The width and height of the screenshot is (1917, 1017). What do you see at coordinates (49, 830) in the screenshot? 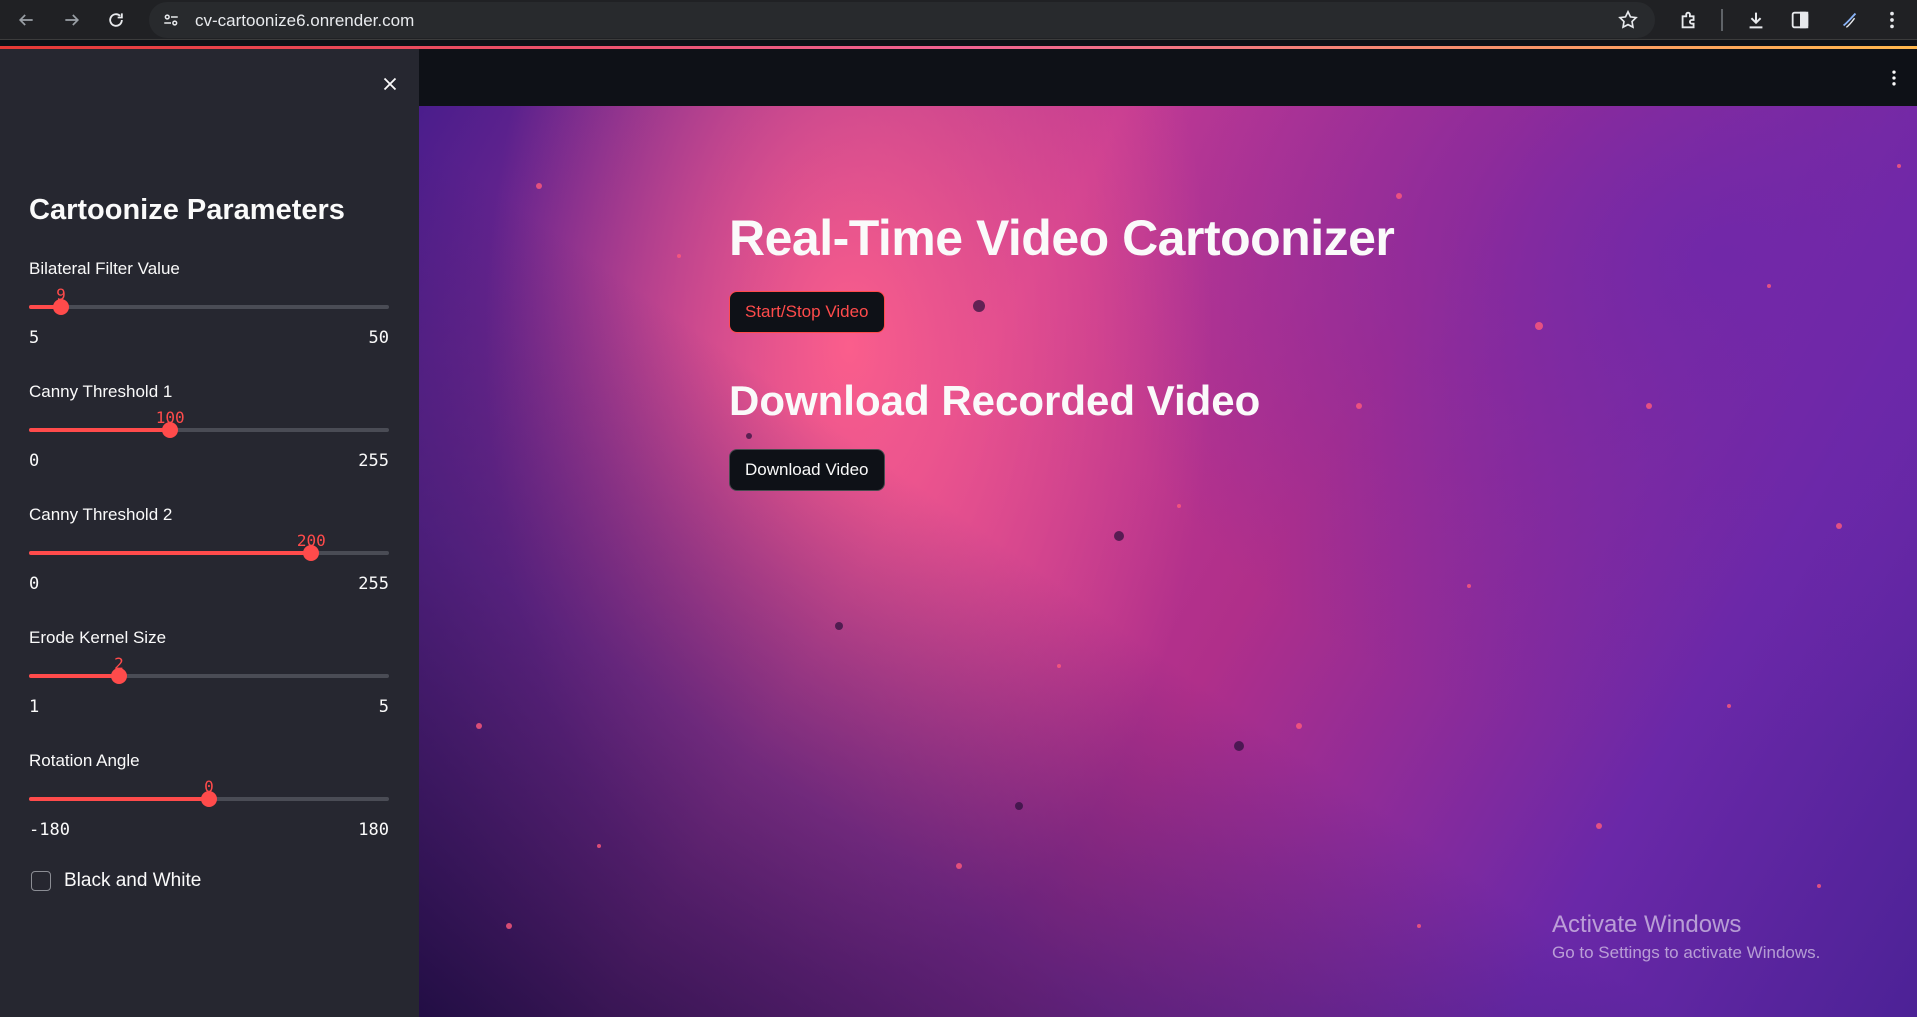
I see `slider-min: -180` at bounding box center [49, 830].